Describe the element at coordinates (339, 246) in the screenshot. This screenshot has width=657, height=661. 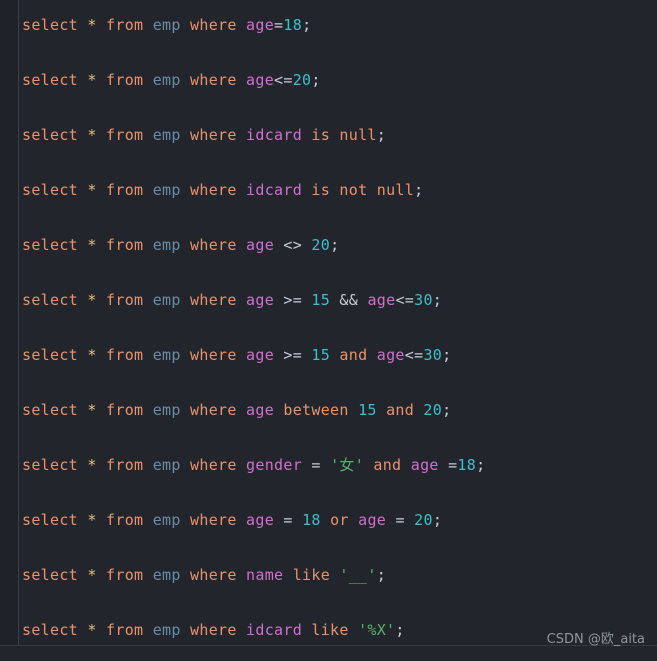
I see `code-line: select * from emp where age <> 20;` at that location.